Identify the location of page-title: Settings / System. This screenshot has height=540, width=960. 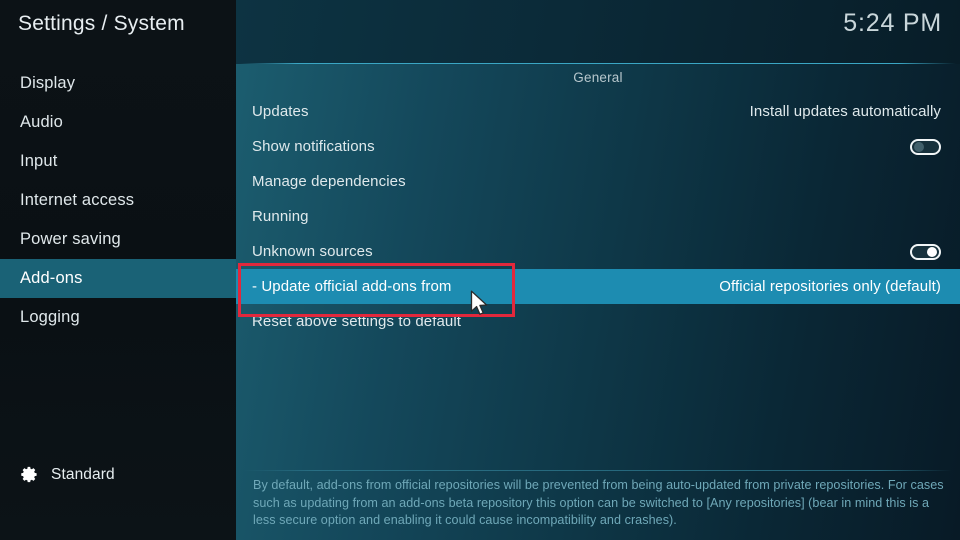
(101, 23).